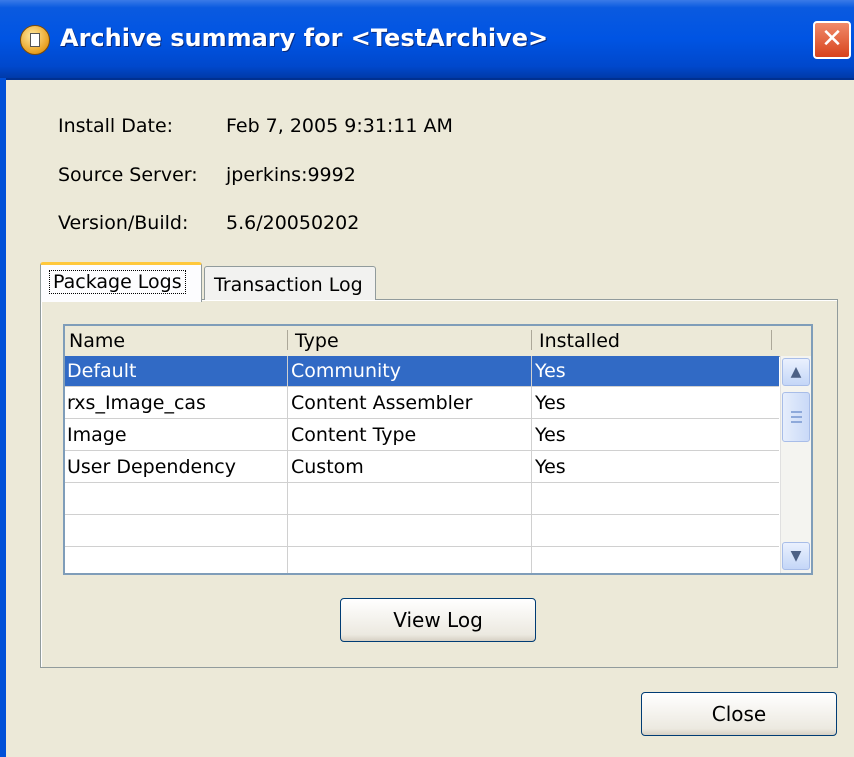 This screenshot has height=757, width=854. What do you see at coordinates (3, 417) in the screenshot?
I see `window-frame` at bounding box center [3, 417].